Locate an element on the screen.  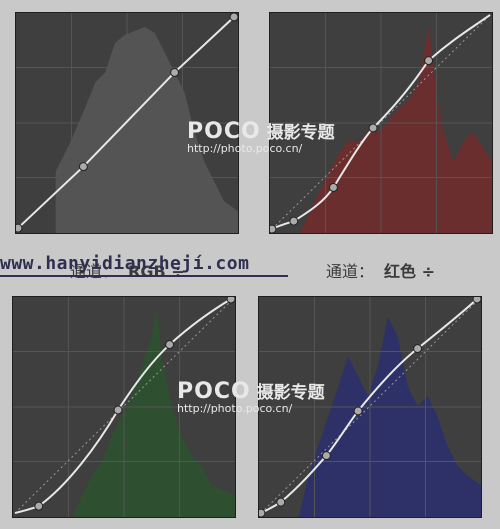
channel-select-red: 红色 ÷ is located at coordinates (409, 271).